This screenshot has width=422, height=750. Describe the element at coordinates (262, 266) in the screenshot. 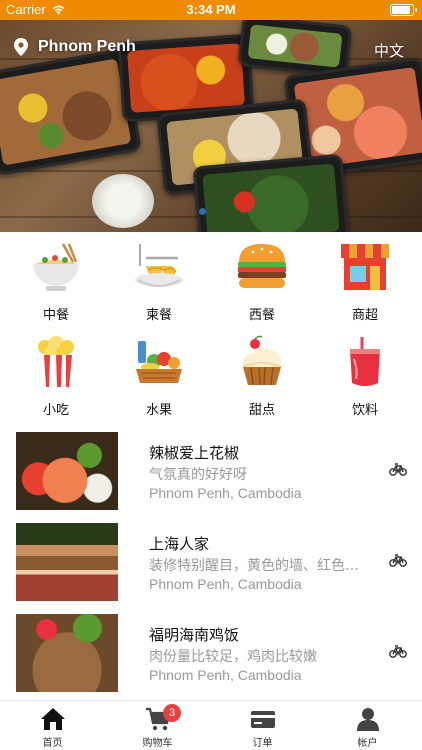

I see `burger-icon` at that location.